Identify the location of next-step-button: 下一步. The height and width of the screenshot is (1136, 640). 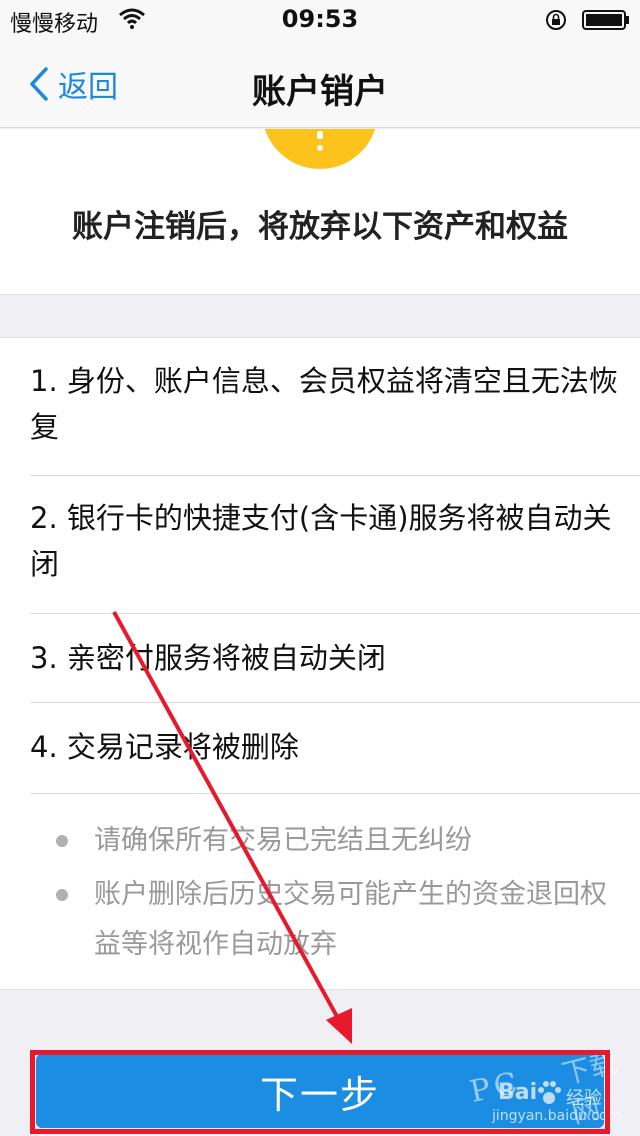
(320, 1091).